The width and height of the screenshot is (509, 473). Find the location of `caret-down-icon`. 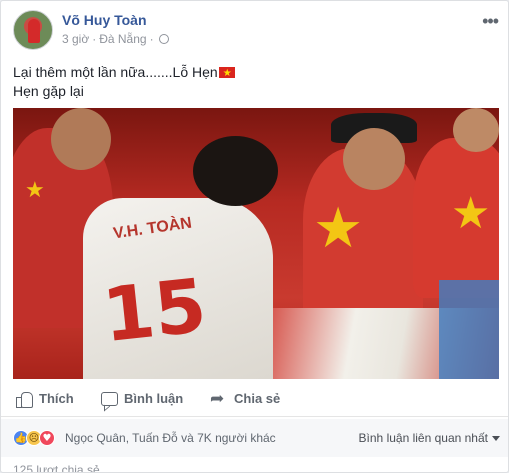

caret-down-icon is located at coordinates (496, 438).